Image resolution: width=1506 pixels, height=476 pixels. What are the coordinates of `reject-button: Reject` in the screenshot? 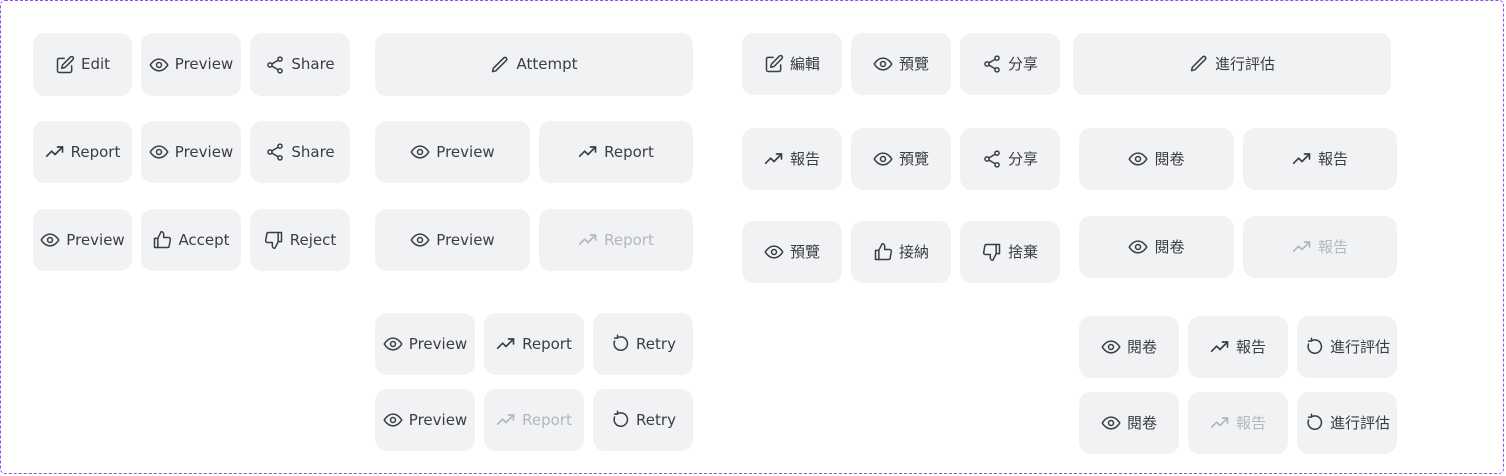 It's located at (300, 240).